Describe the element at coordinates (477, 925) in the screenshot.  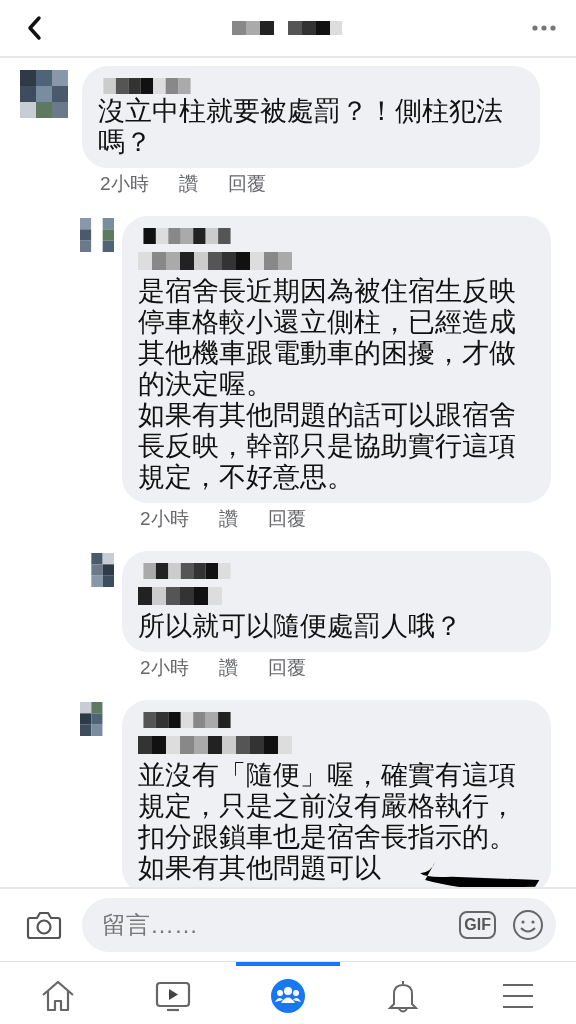
I see `gif-button: GIF` at that location.